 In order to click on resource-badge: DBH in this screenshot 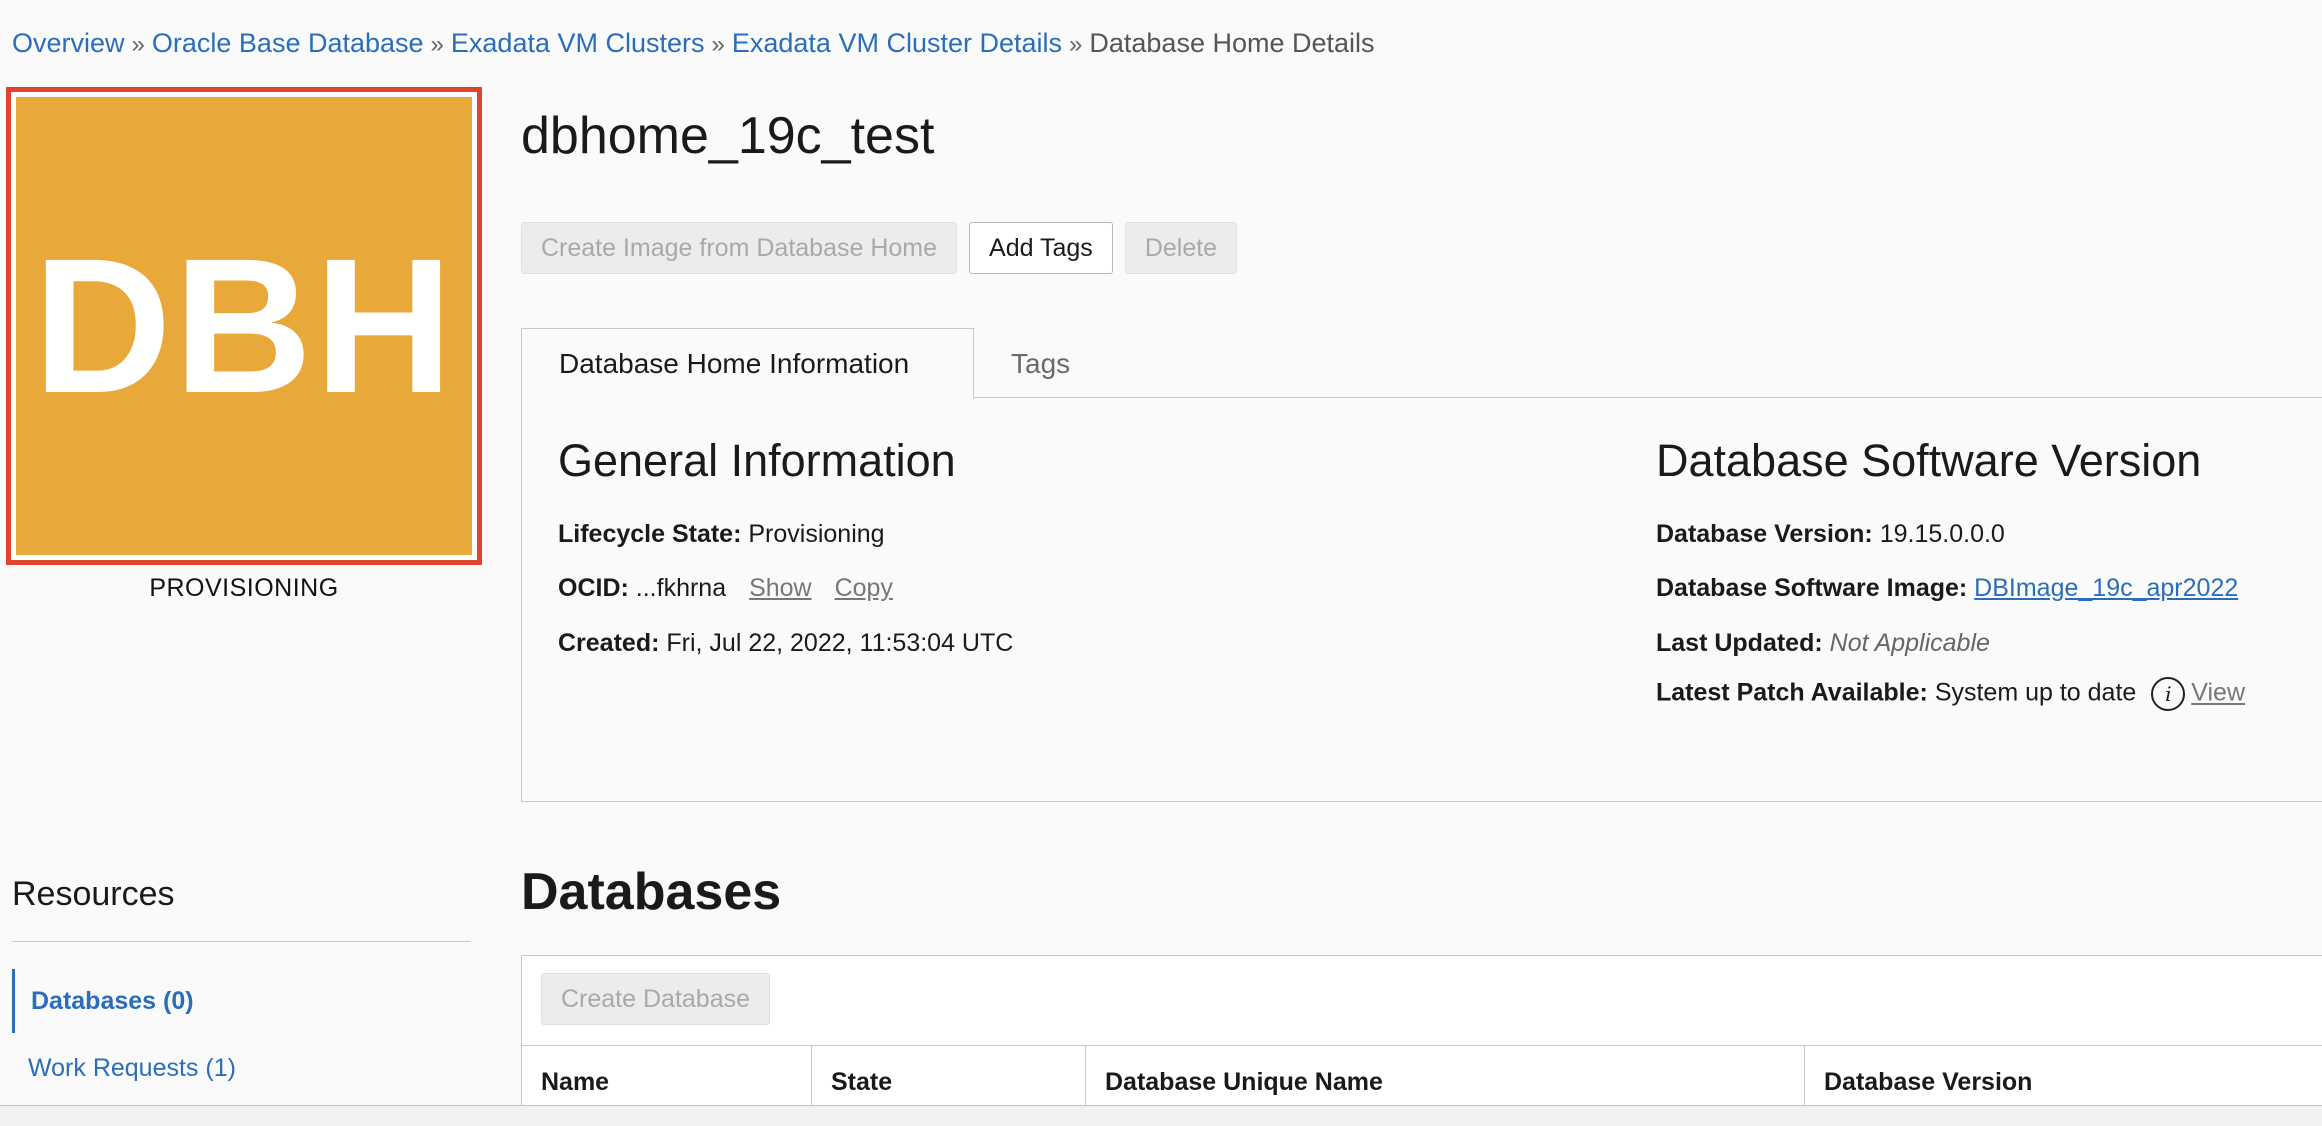, I will do `click(244, 326)`.